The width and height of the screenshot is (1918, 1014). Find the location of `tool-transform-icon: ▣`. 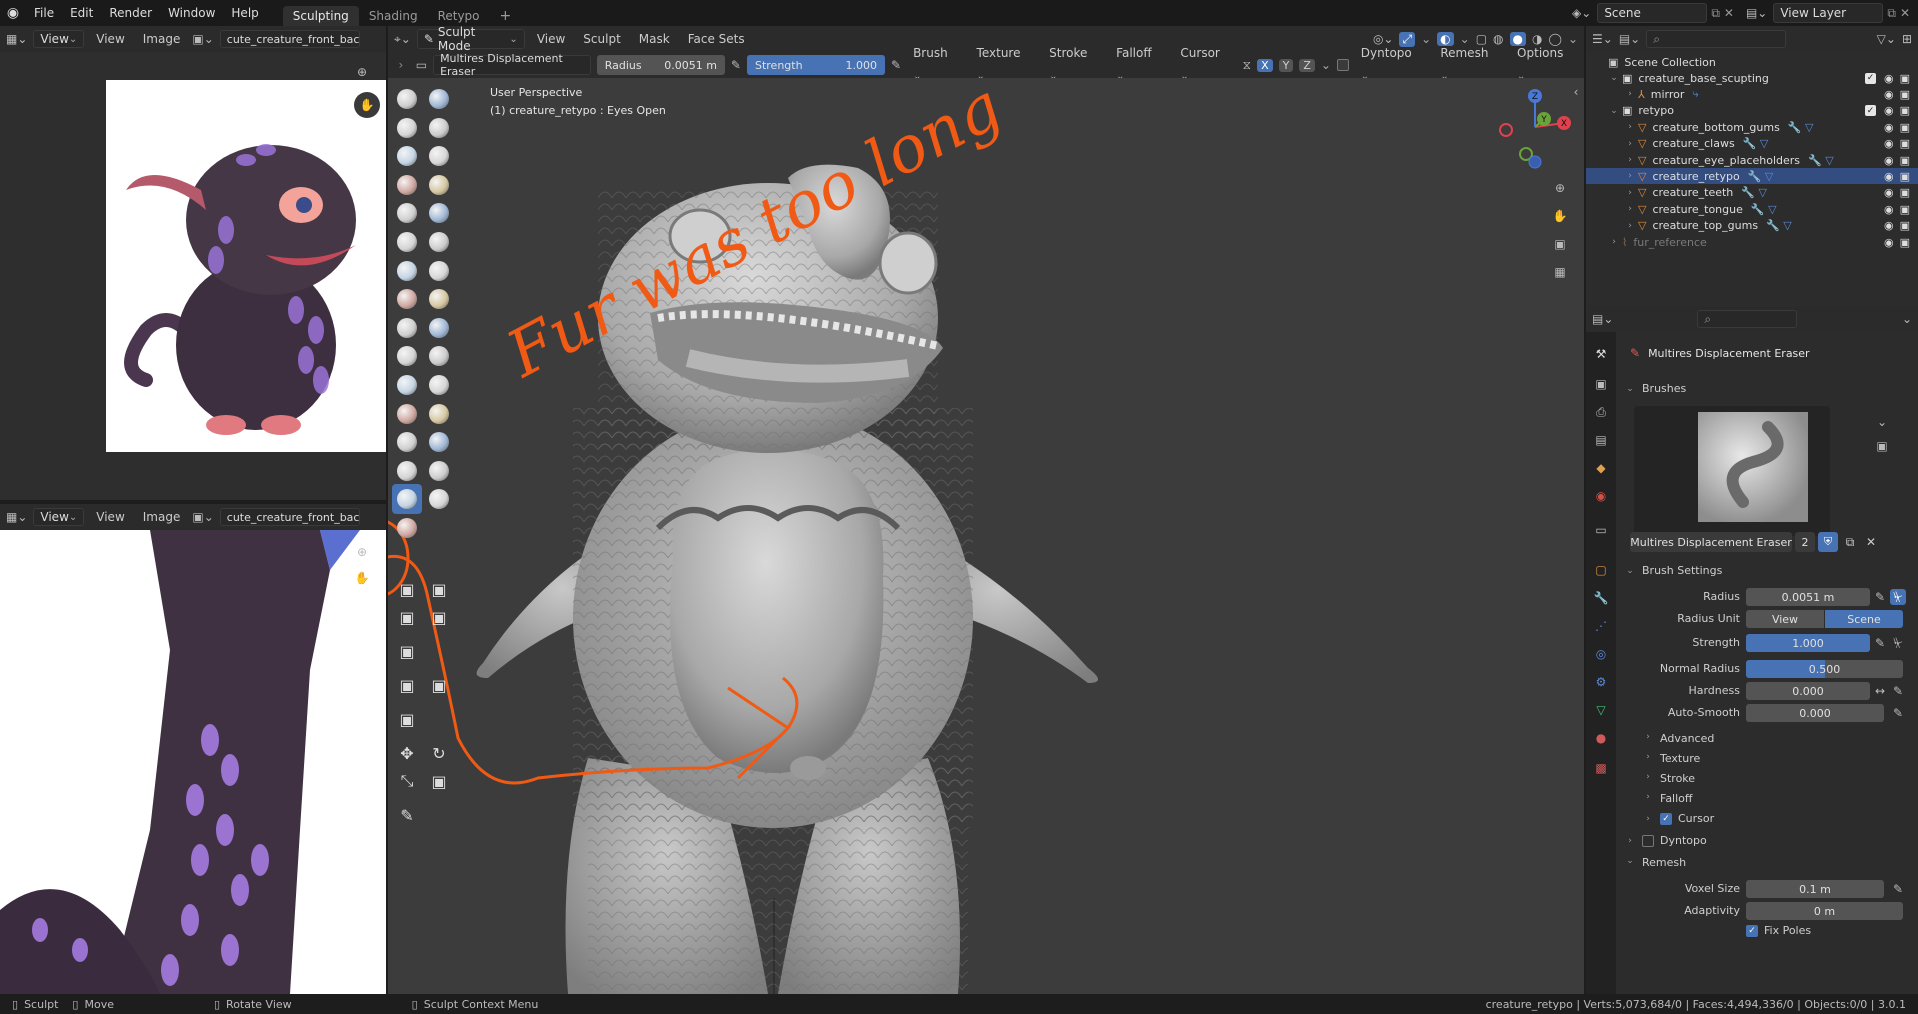

tool-transform-icon: ▣ is located at coordinates (439, 781).